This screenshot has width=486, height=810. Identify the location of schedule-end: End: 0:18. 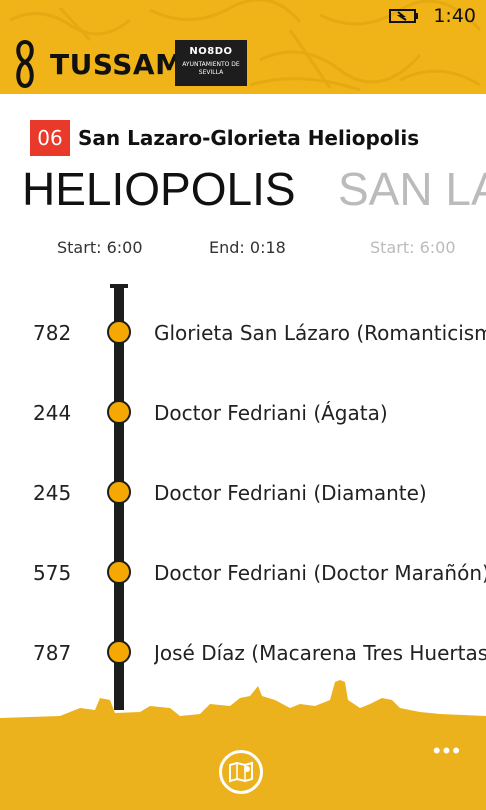
(247, 247).